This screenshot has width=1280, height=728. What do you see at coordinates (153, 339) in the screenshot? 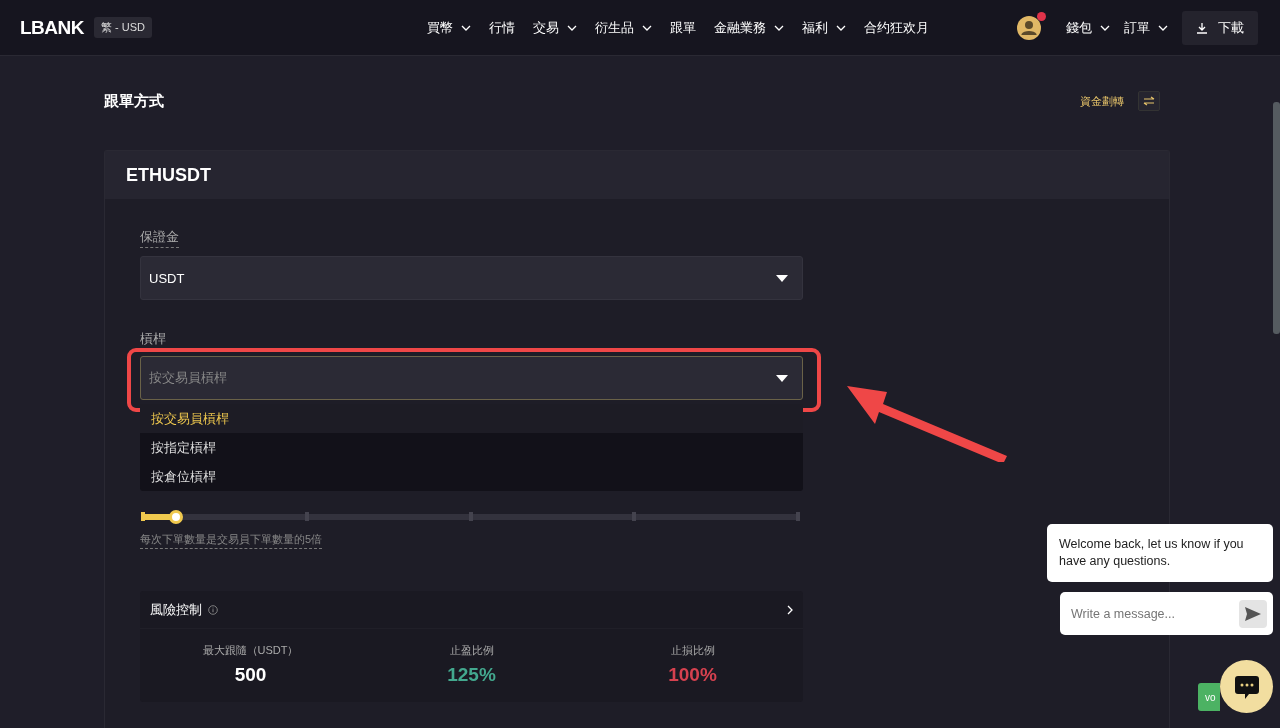
I see `field-label: 槓桿` at bounding box center [153, 339].